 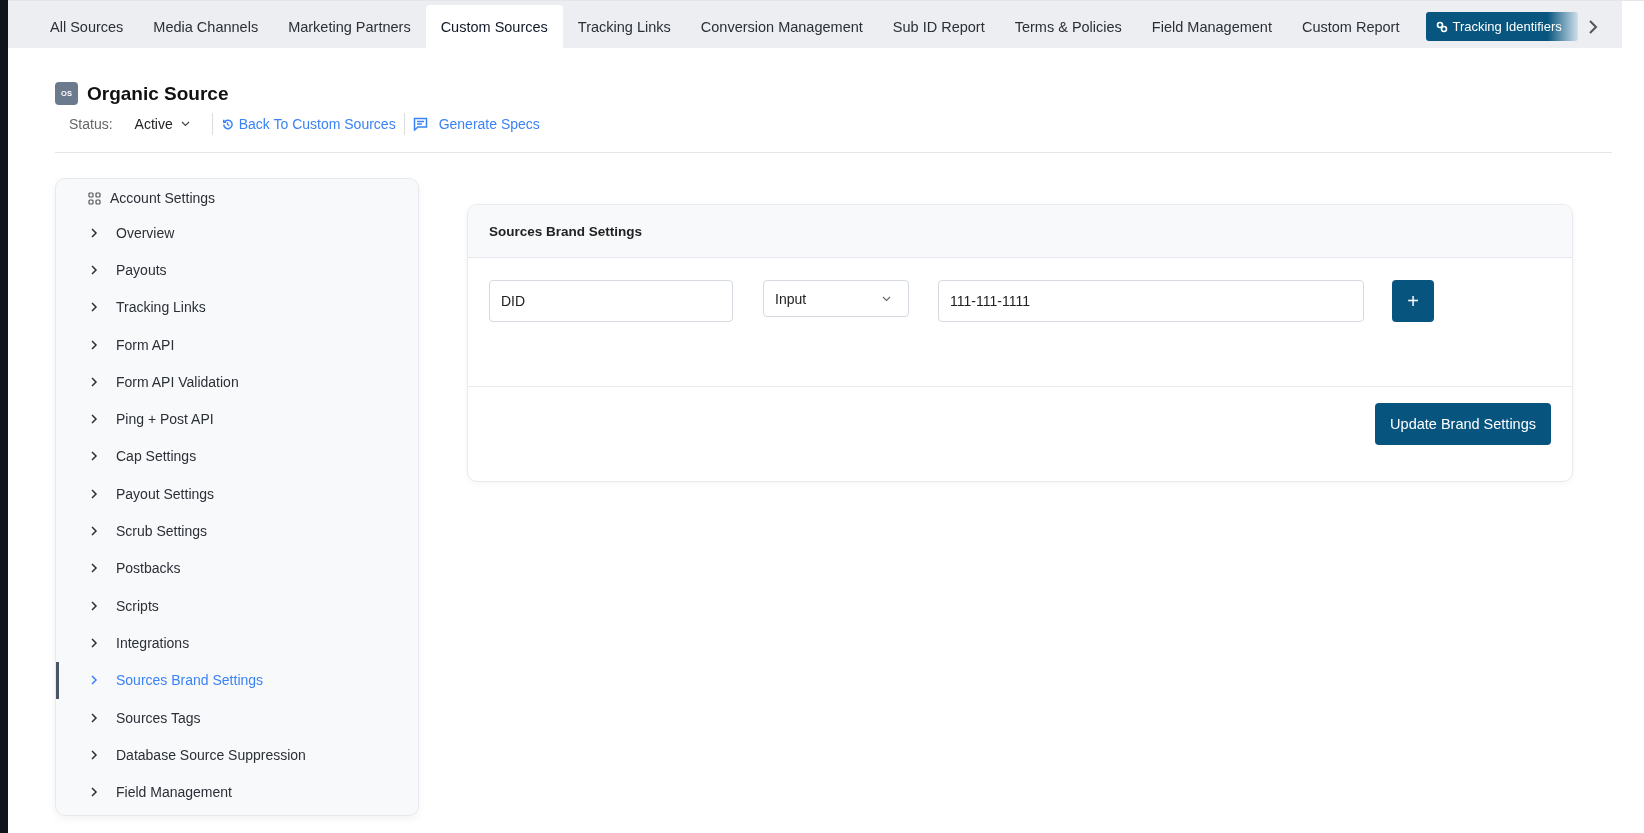 What do you see at coordinates (237, 643) in the screenshot?
I see `sidebar-item: Integrations` at bounding box center [237, 643].